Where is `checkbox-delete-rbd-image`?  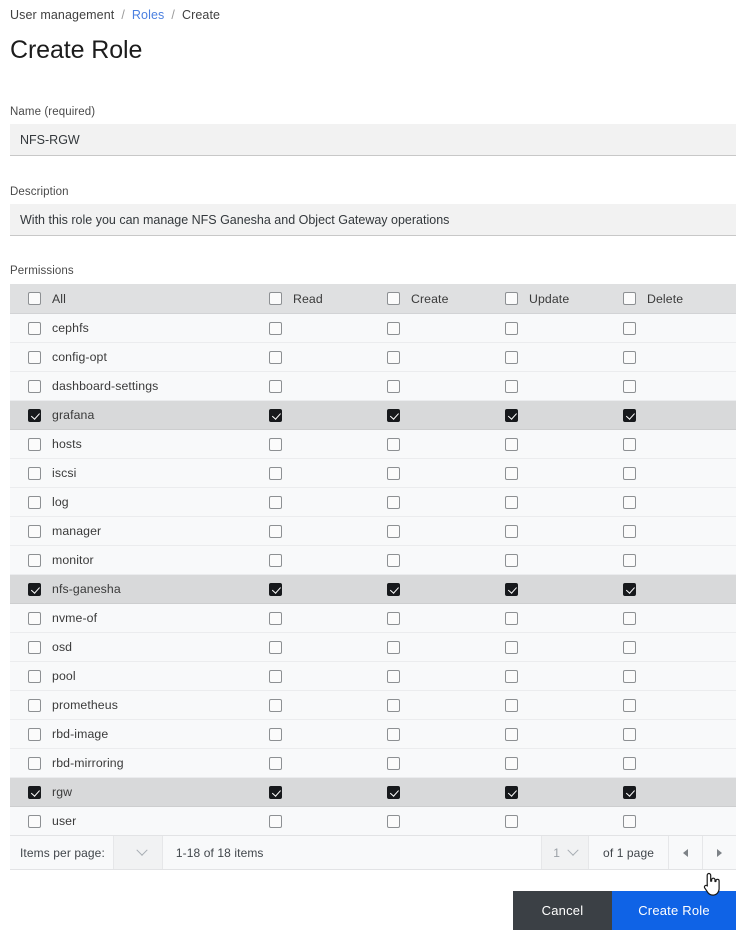 checkbox-delete-rbd-image is located at coordinates (629, 734).